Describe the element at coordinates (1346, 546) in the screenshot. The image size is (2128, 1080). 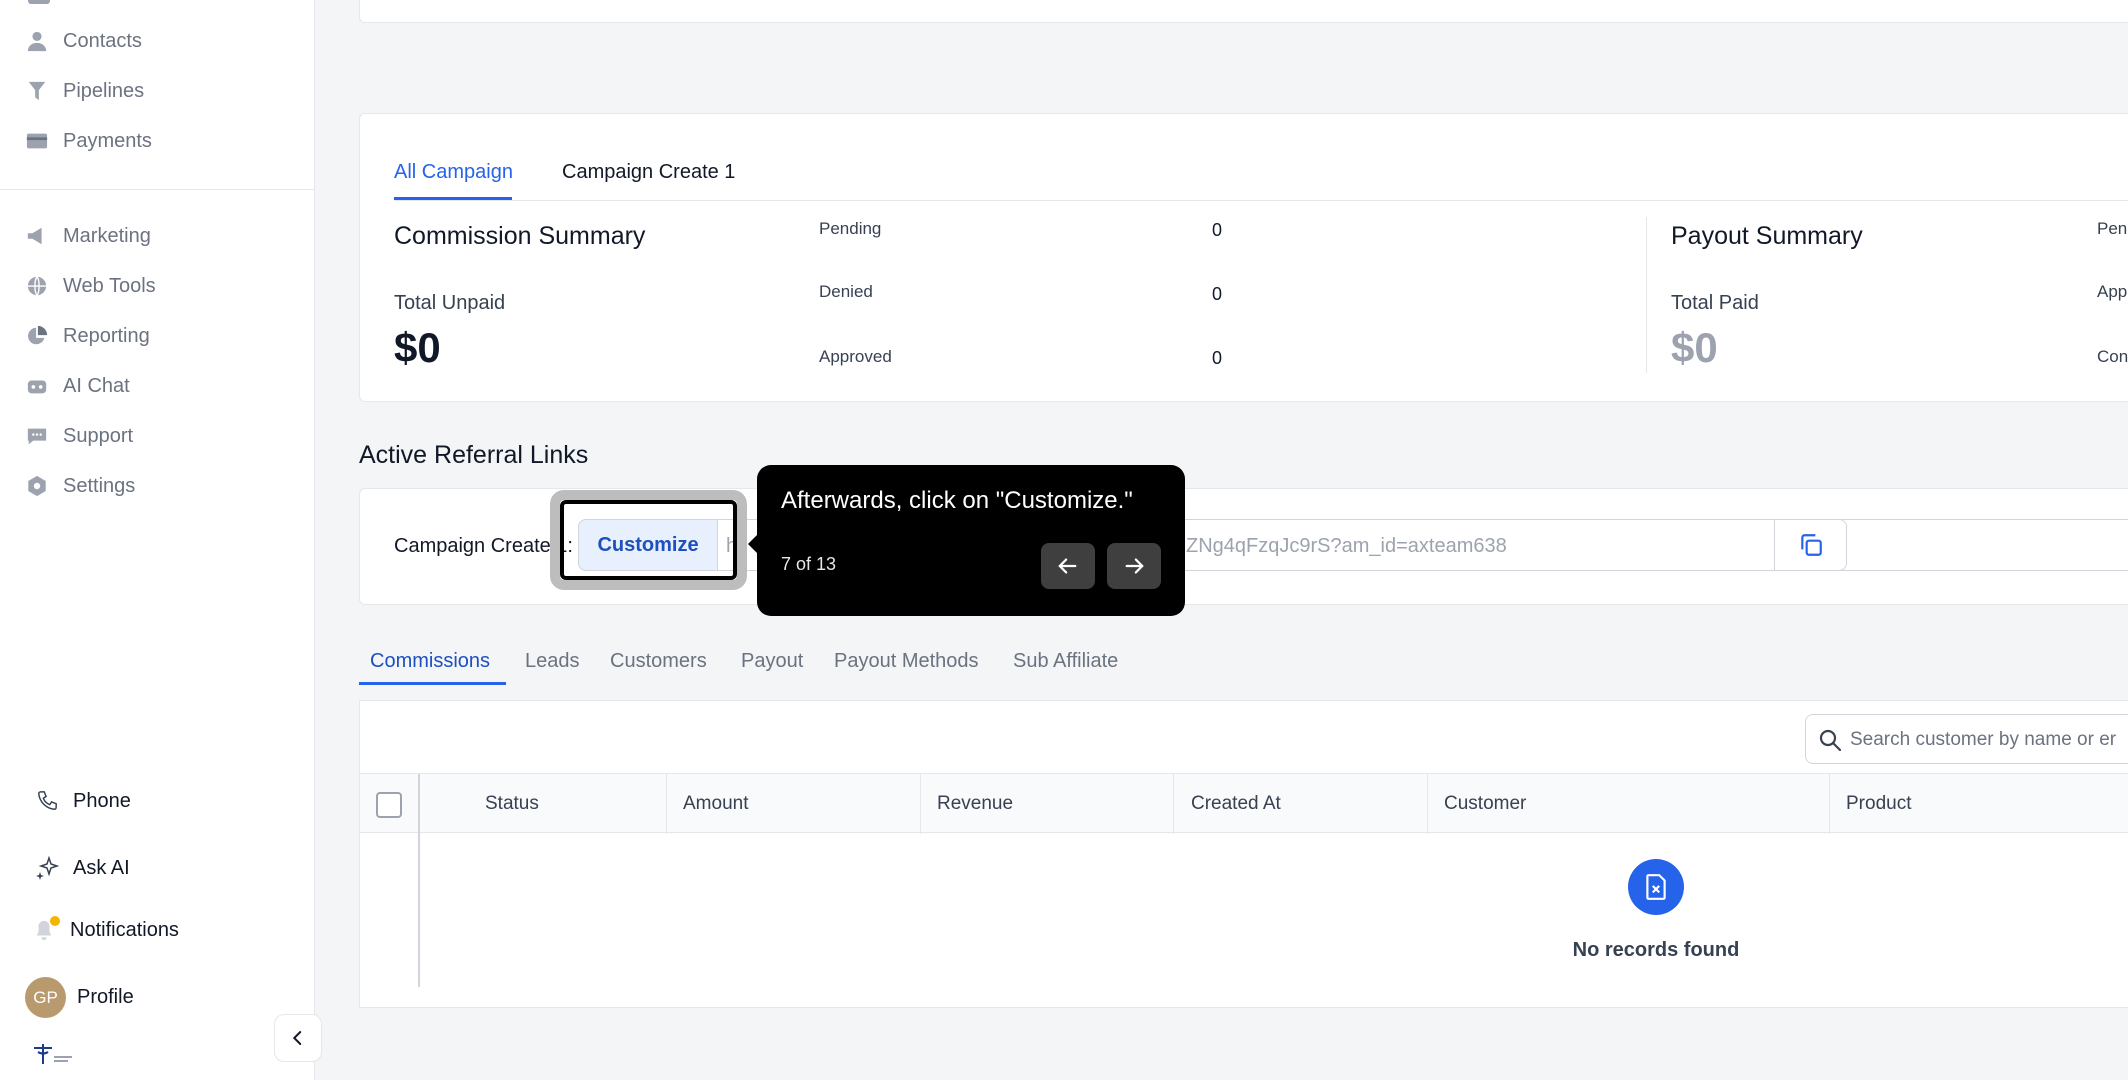
I see `referral-link-url: ZNg4qFzqJc9rS?am_id=axteam638` at that location.